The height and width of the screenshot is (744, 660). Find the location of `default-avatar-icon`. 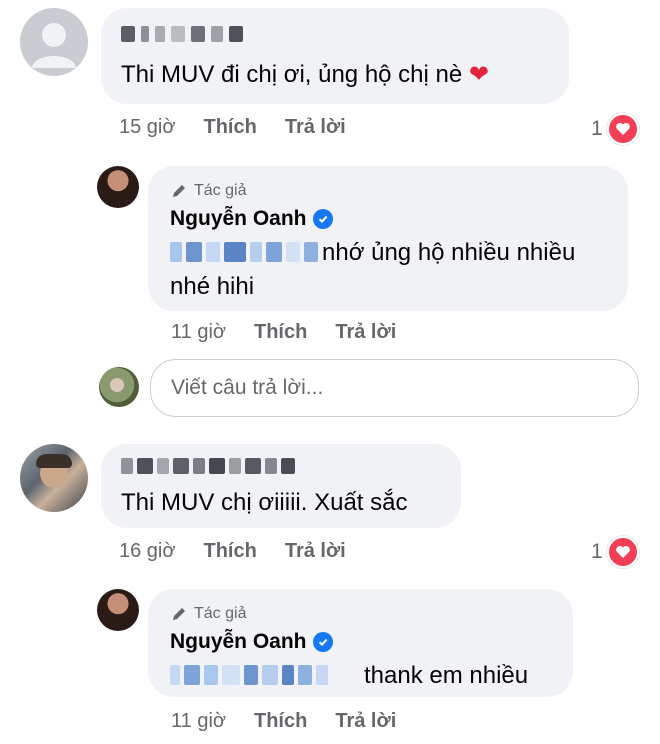

default-avatar-icon is located at coordinates (54, 45).